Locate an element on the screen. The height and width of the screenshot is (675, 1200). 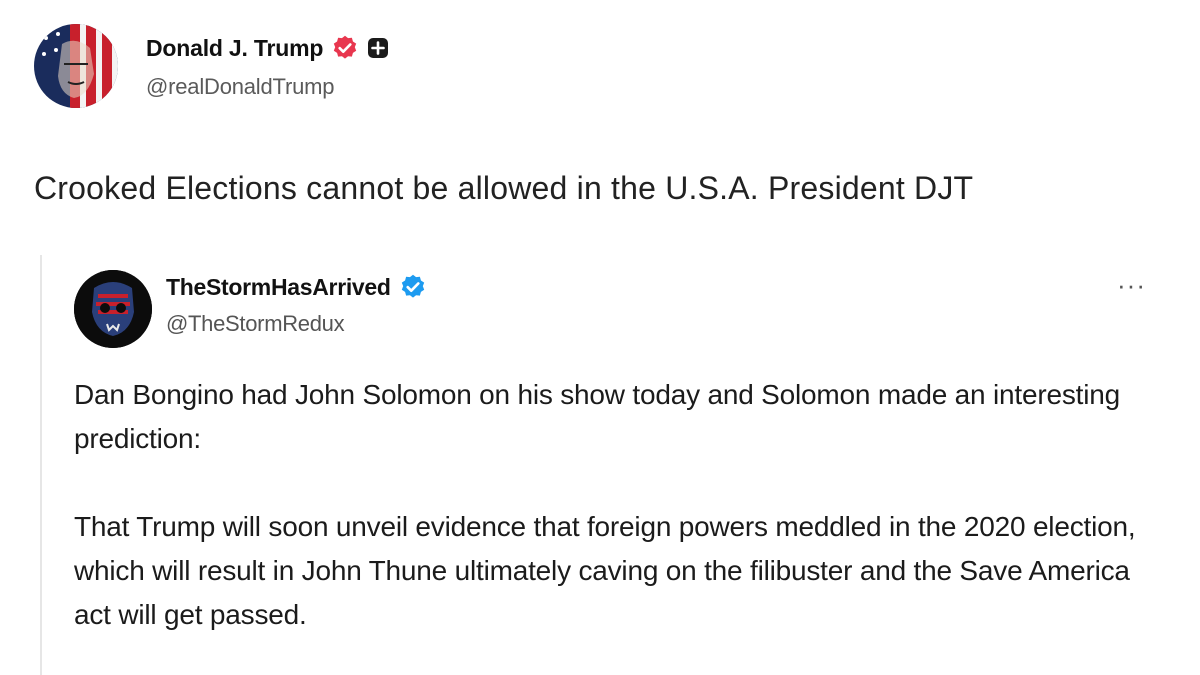
quoted-avatar is located at coordinates (113, 309).